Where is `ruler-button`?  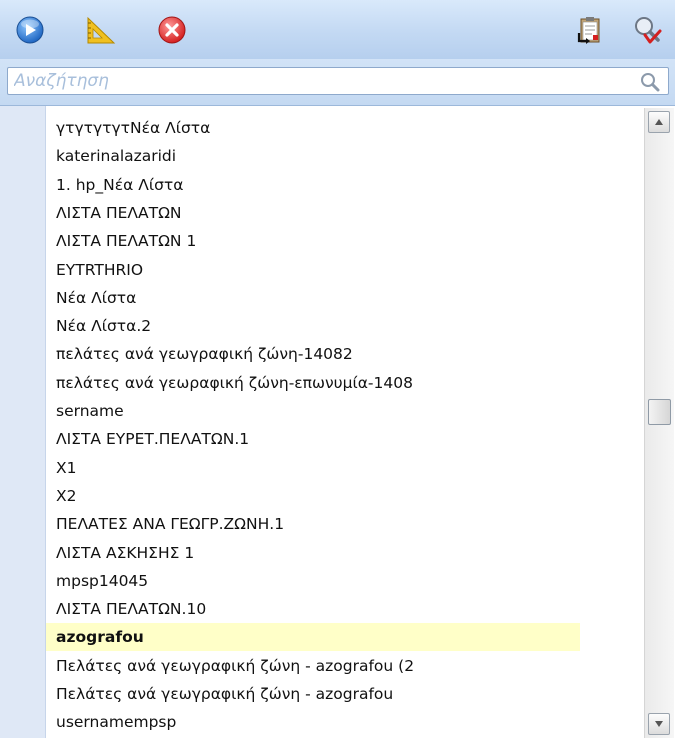
ruler-button is located at coordinates (101, 30).